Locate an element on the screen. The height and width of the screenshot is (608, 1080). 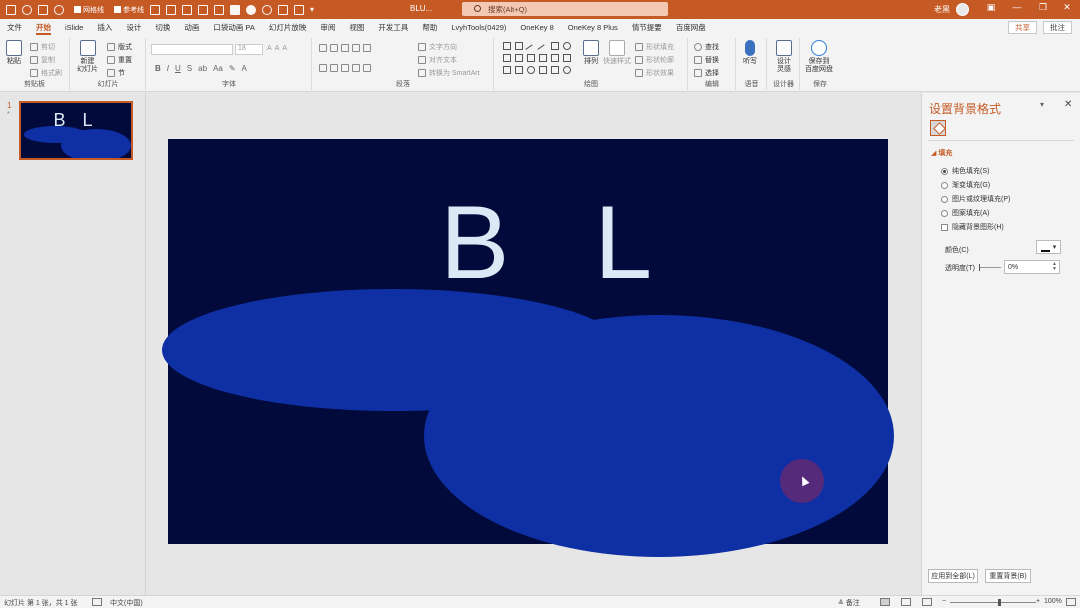
arrow-shape-icon is located at coordinates (555, 58).